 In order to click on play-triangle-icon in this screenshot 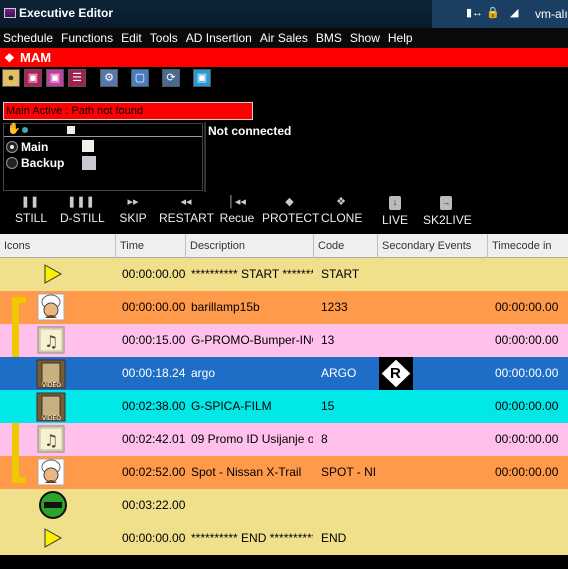, I will do `click(53, 275)`.